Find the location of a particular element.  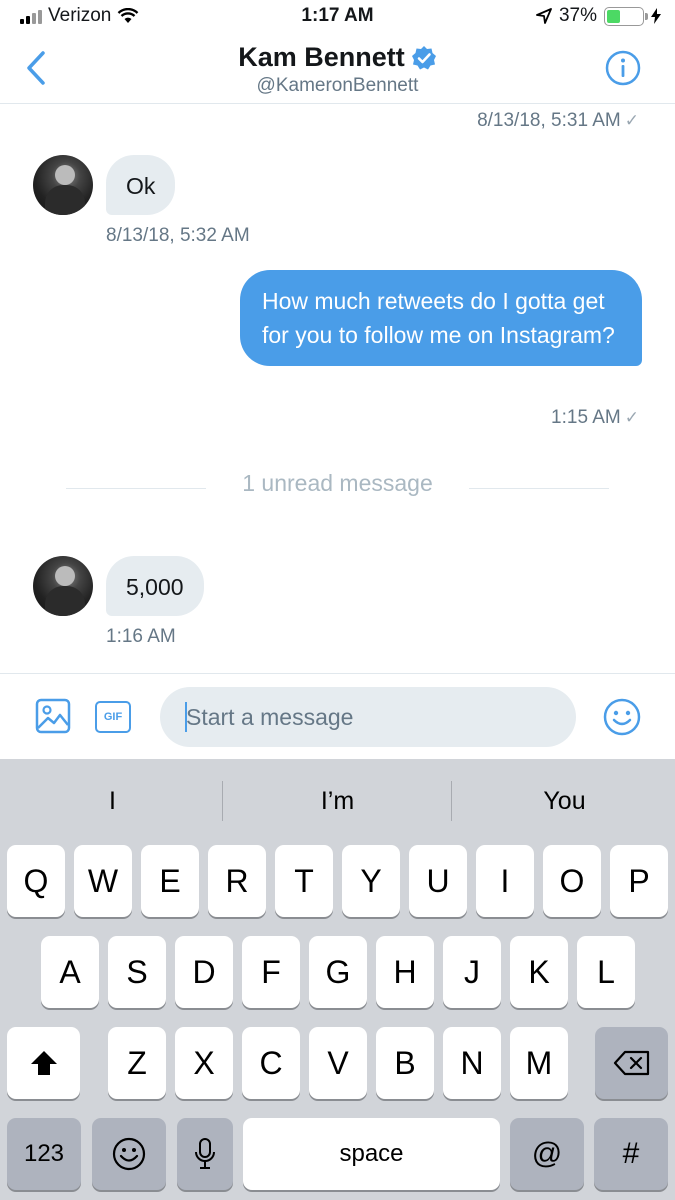

gif-icon: GIF is located at coordinates (113, 717).